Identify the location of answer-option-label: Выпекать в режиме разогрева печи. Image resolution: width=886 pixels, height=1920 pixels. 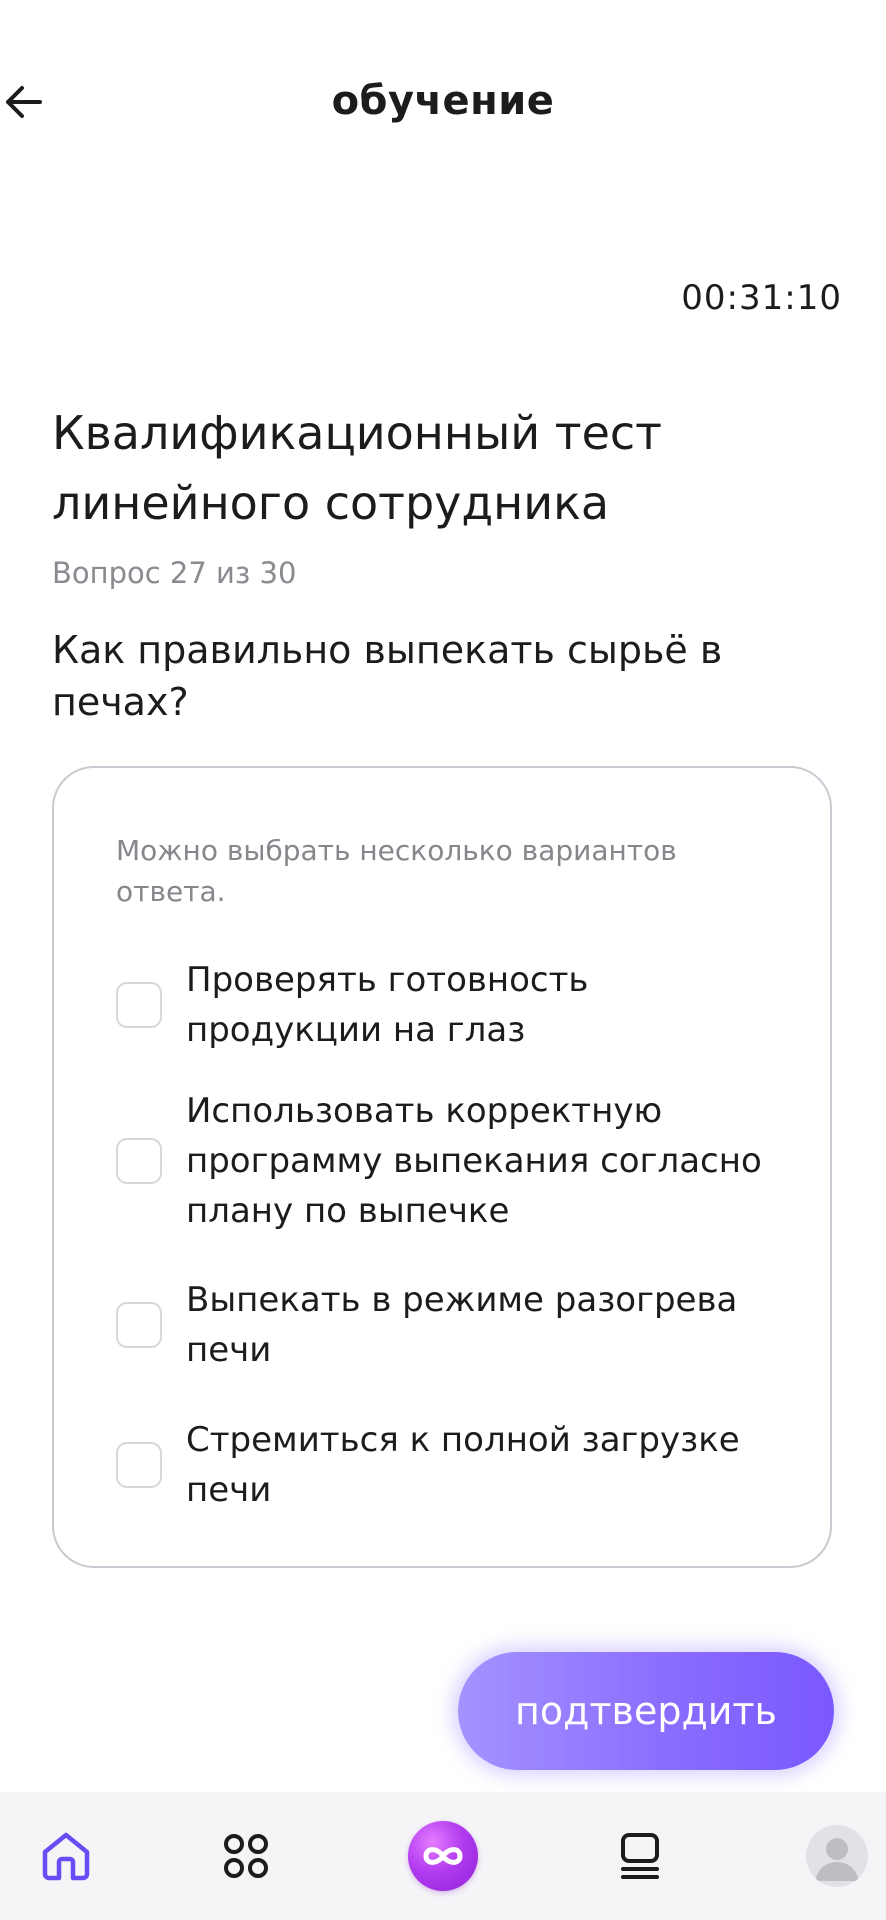
(462, 1325).